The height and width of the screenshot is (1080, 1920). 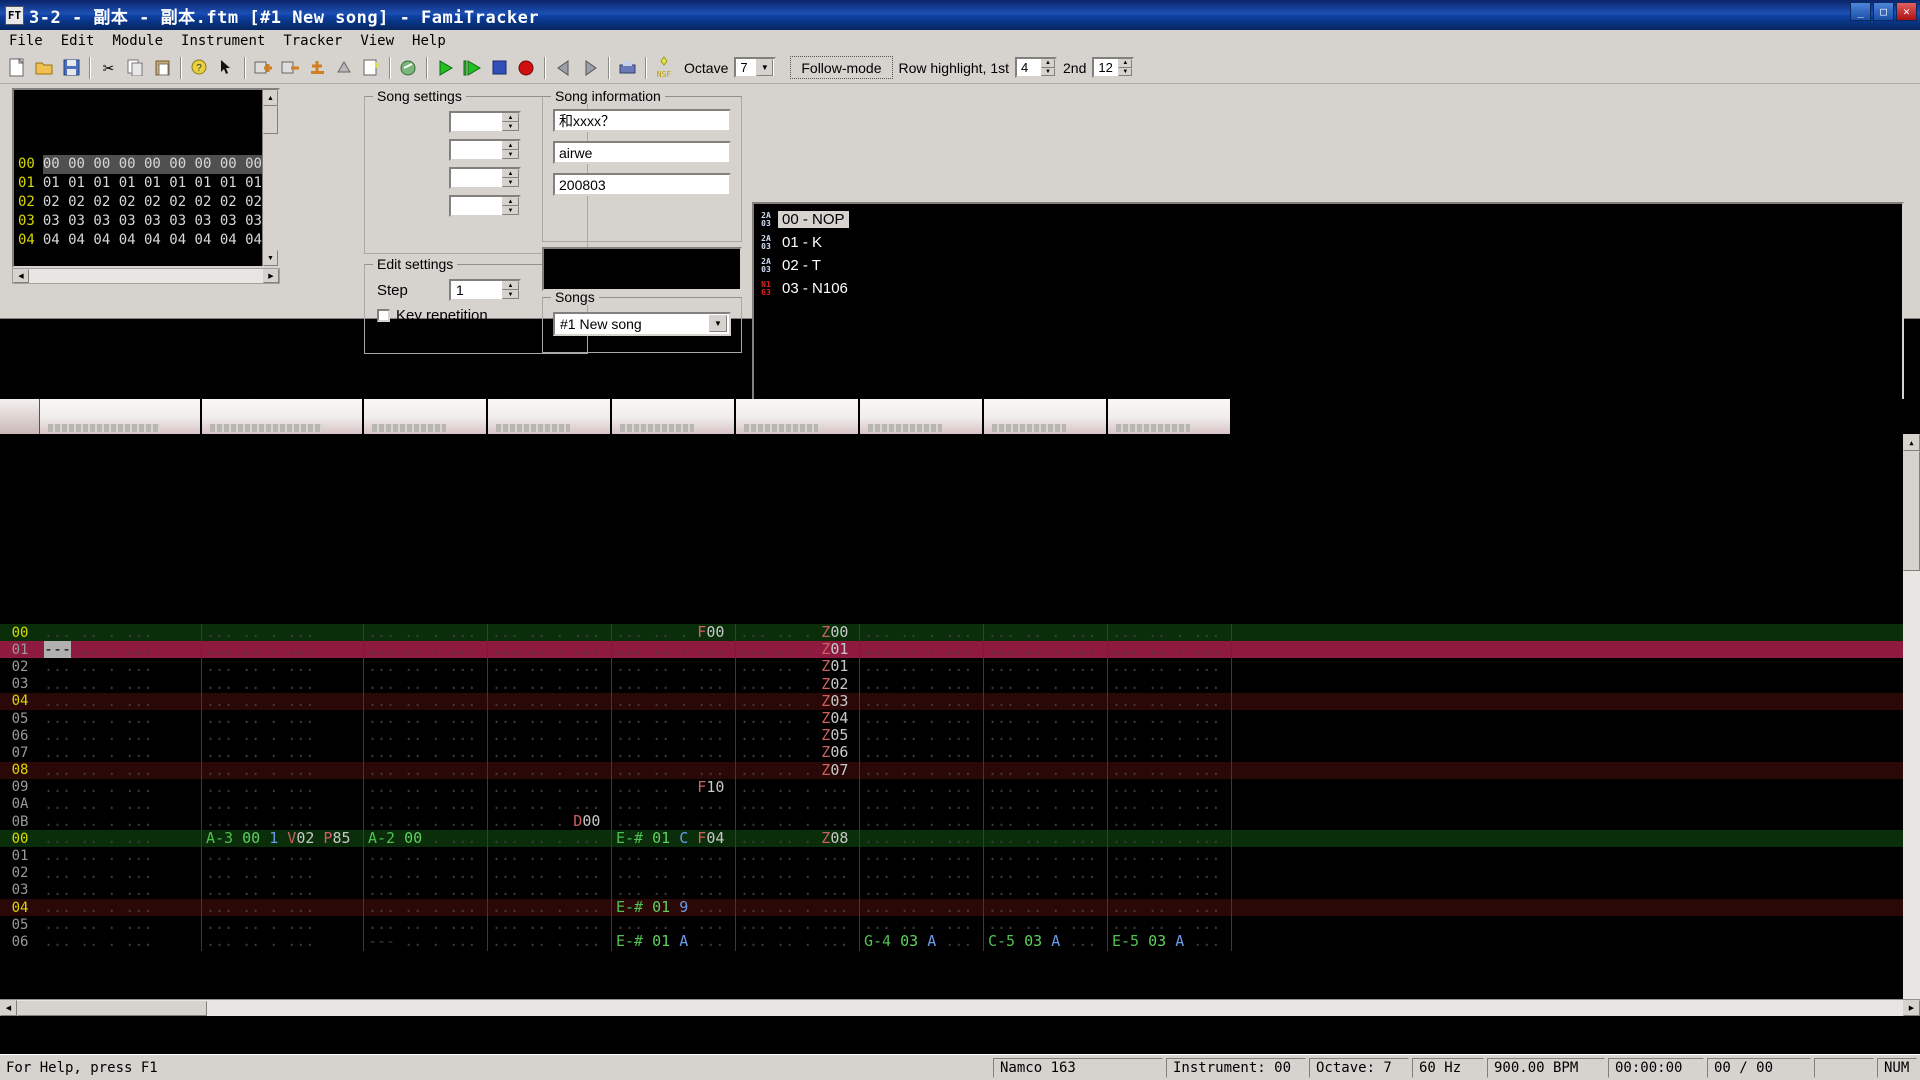 I want to click on scroll-down-icon: ▼, so click(x=270, y=258).